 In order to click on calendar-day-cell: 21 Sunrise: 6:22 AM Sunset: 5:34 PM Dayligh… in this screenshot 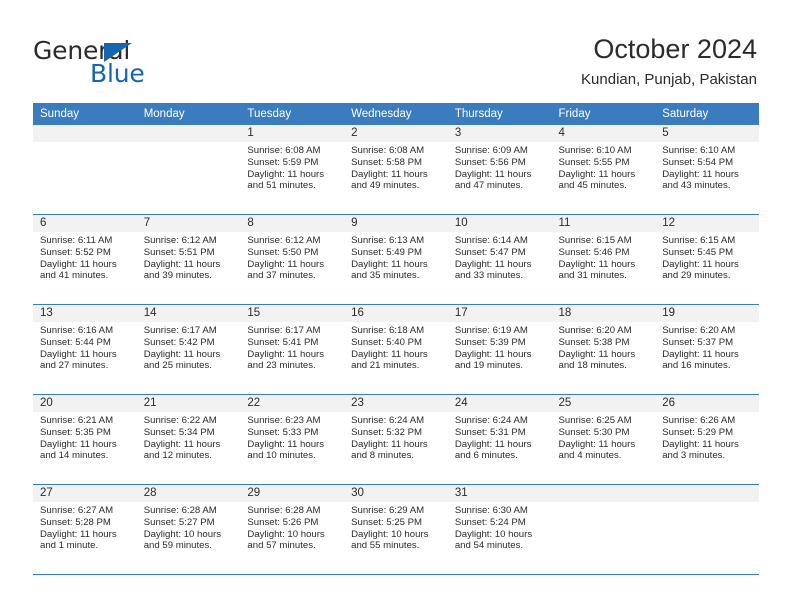, I will do `click(188, 439)`.